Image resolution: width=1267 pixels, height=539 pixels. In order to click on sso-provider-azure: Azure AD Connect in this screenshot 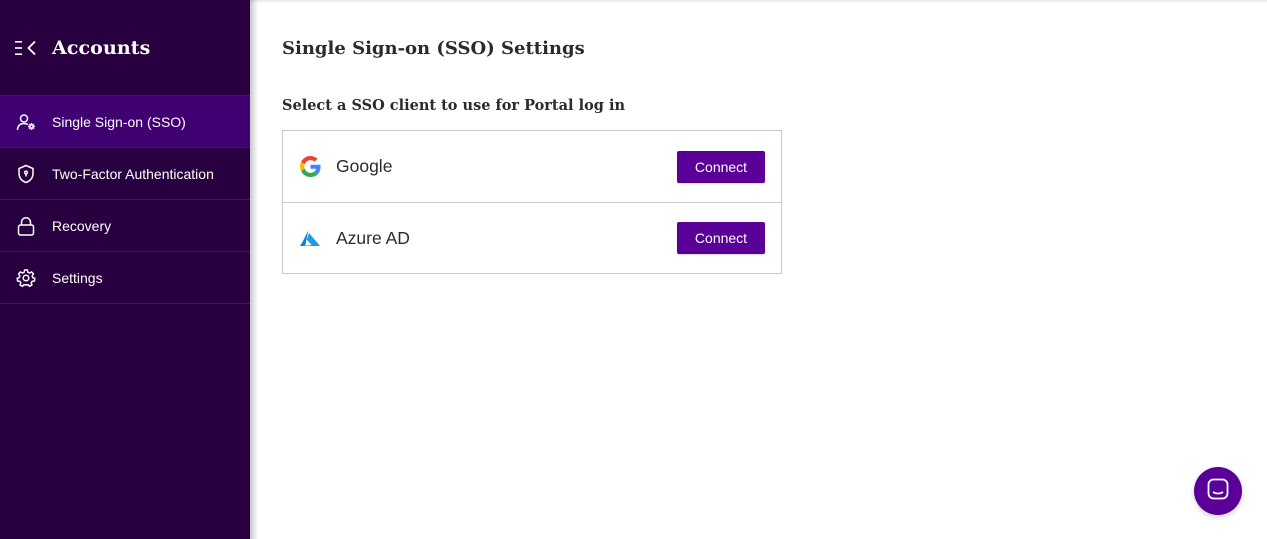, I will do `click(532, 237)`.